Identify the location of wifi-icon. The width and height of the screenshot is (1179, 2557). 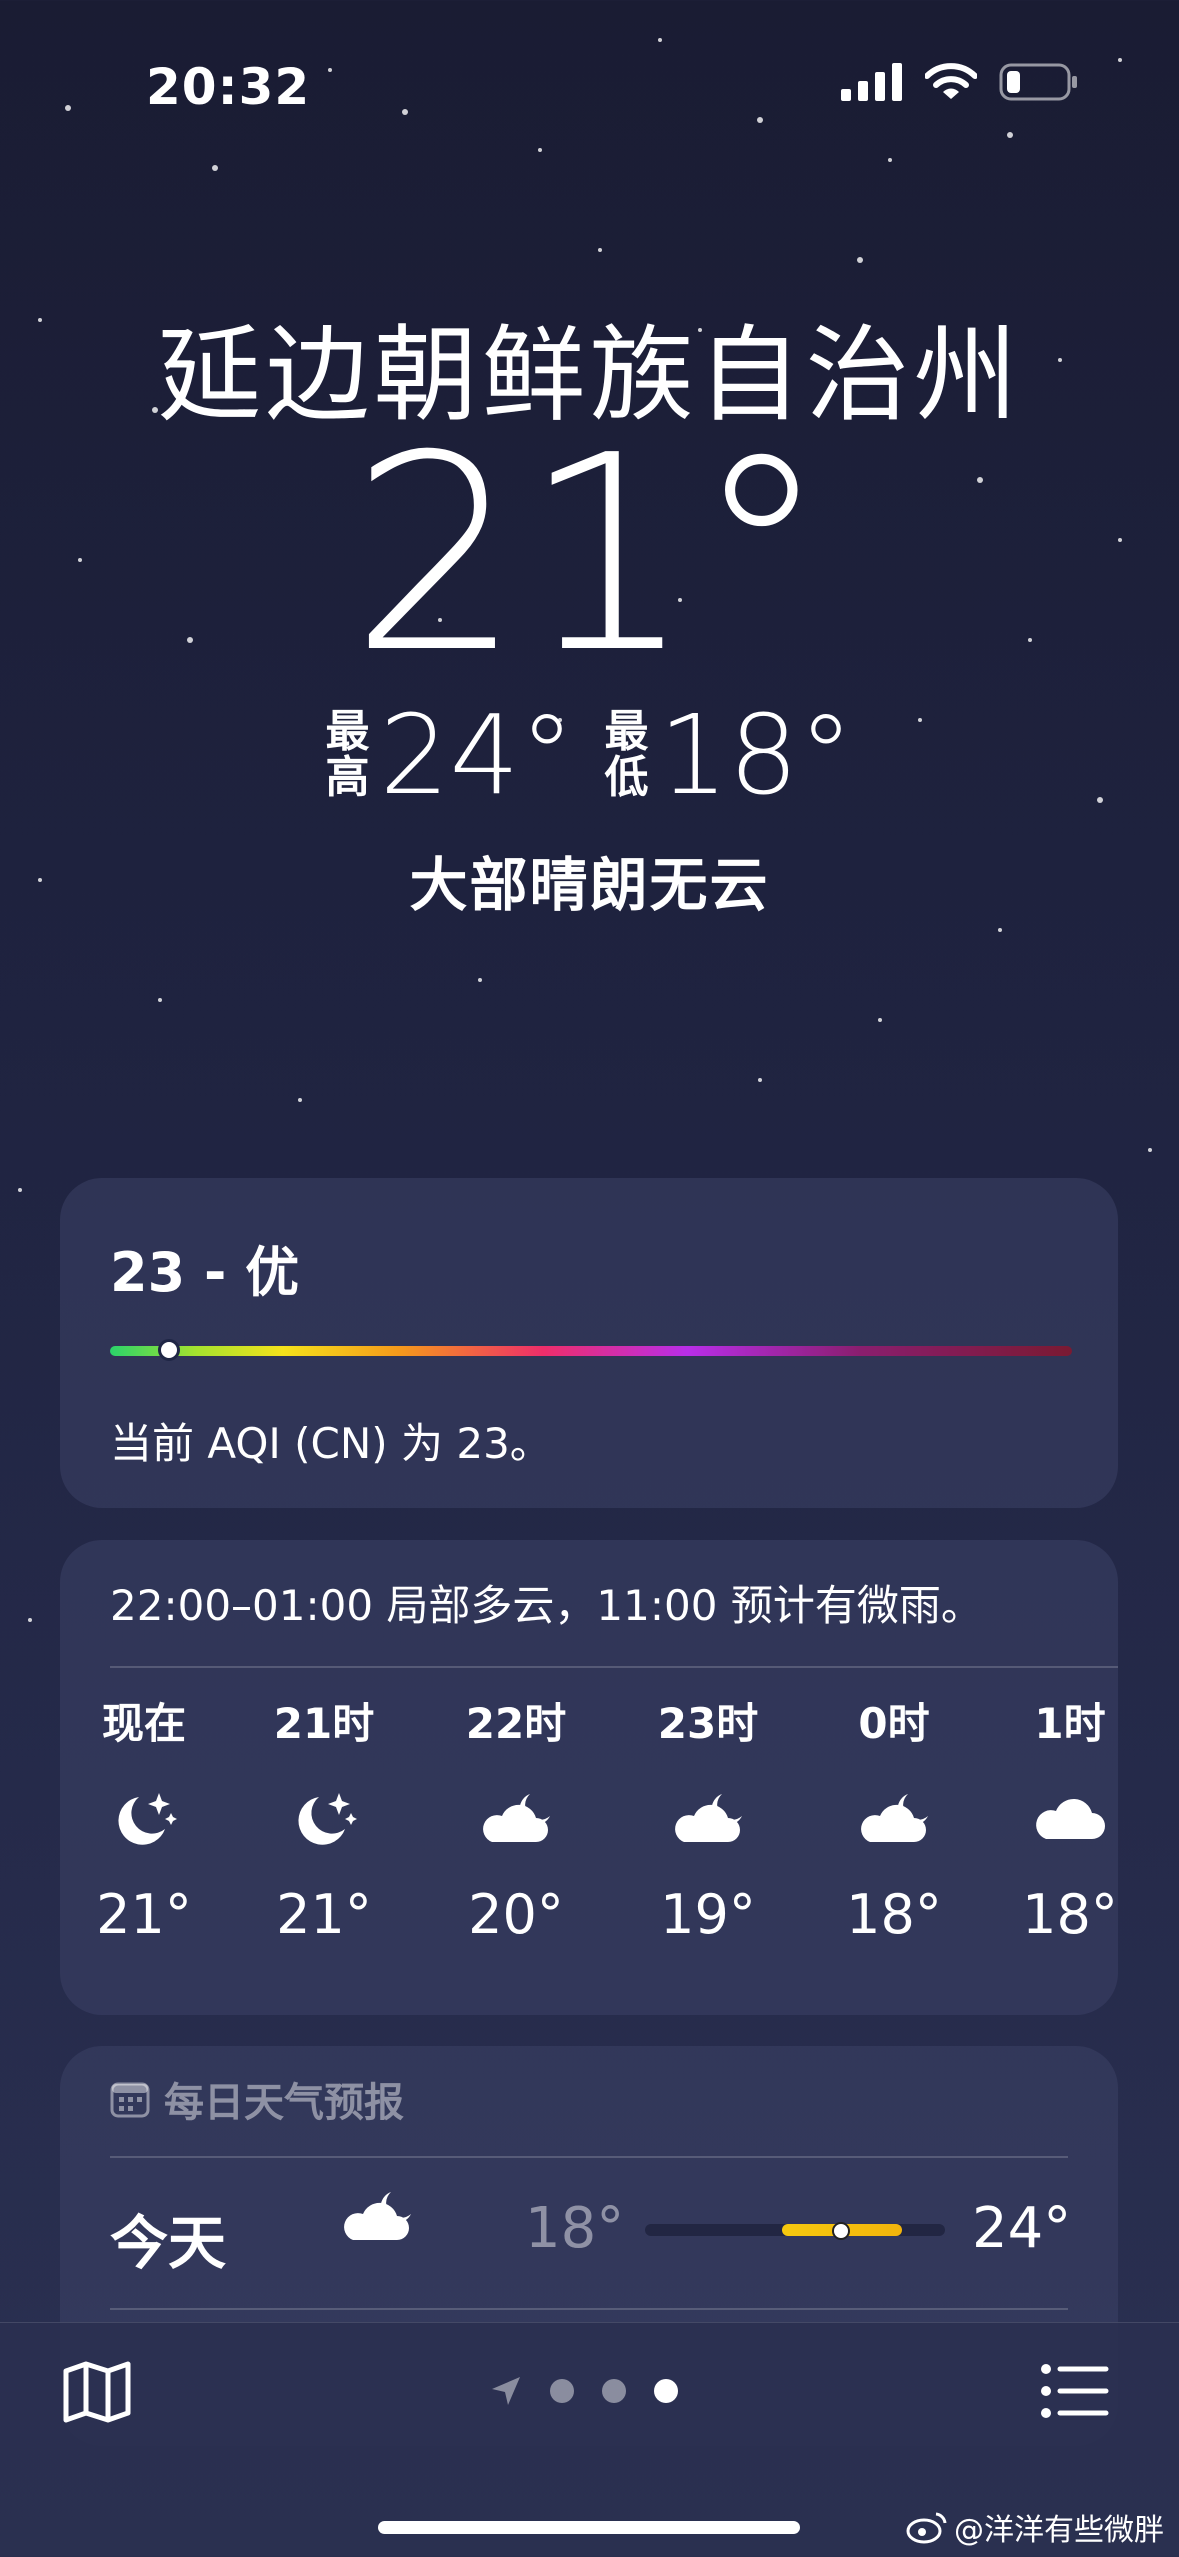
(951, 81).